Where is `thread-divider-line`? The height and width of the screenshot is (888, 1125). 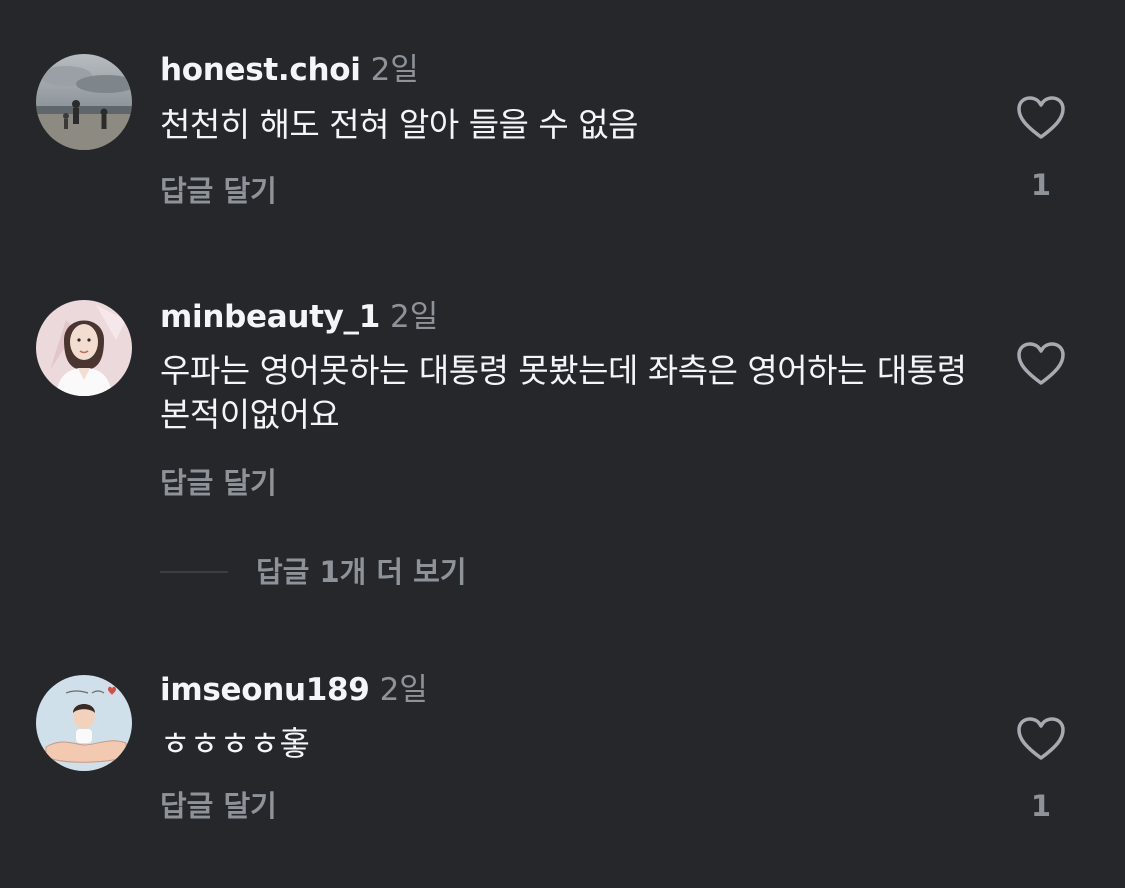
thread-divider-line is located at coordinates (194, 572).